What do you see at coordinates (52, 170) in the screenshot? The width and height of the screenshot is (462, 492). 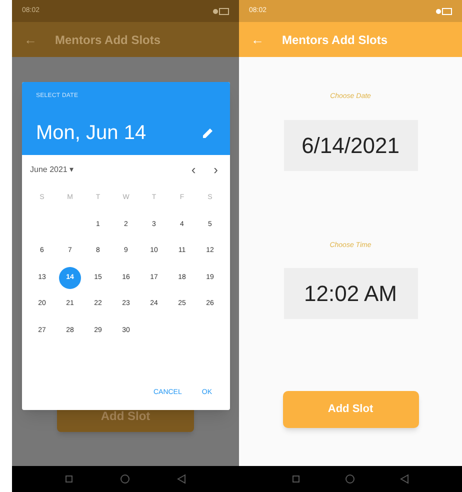 I see `month-dropdown: June 2021 ▾` at bounding box center [52, 170].